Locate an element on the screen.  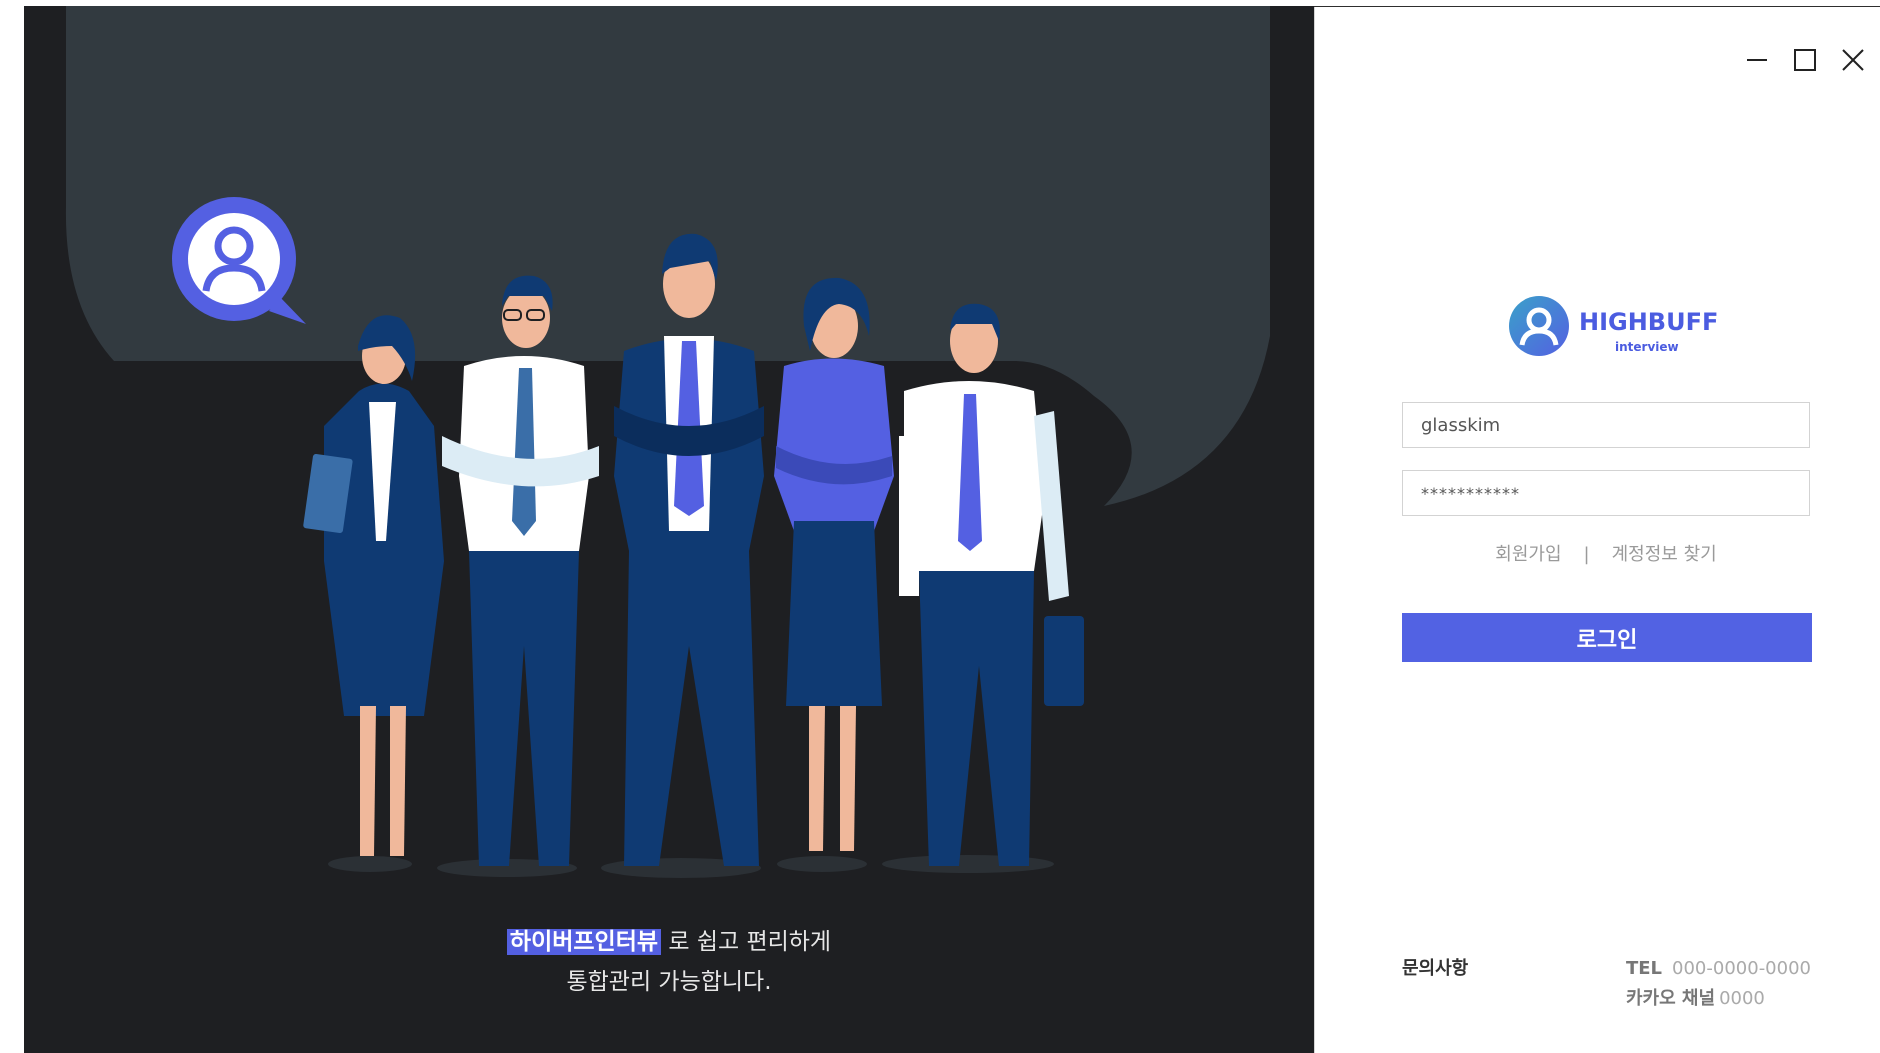
close-icon is located at coordinates (1853, 60).